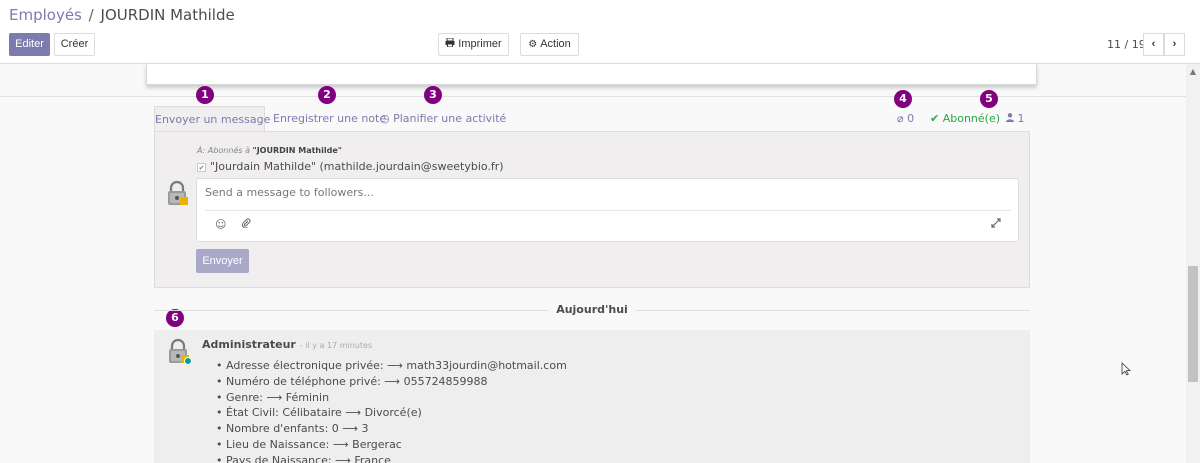  I want to click on form-divider, so click(593, 96).